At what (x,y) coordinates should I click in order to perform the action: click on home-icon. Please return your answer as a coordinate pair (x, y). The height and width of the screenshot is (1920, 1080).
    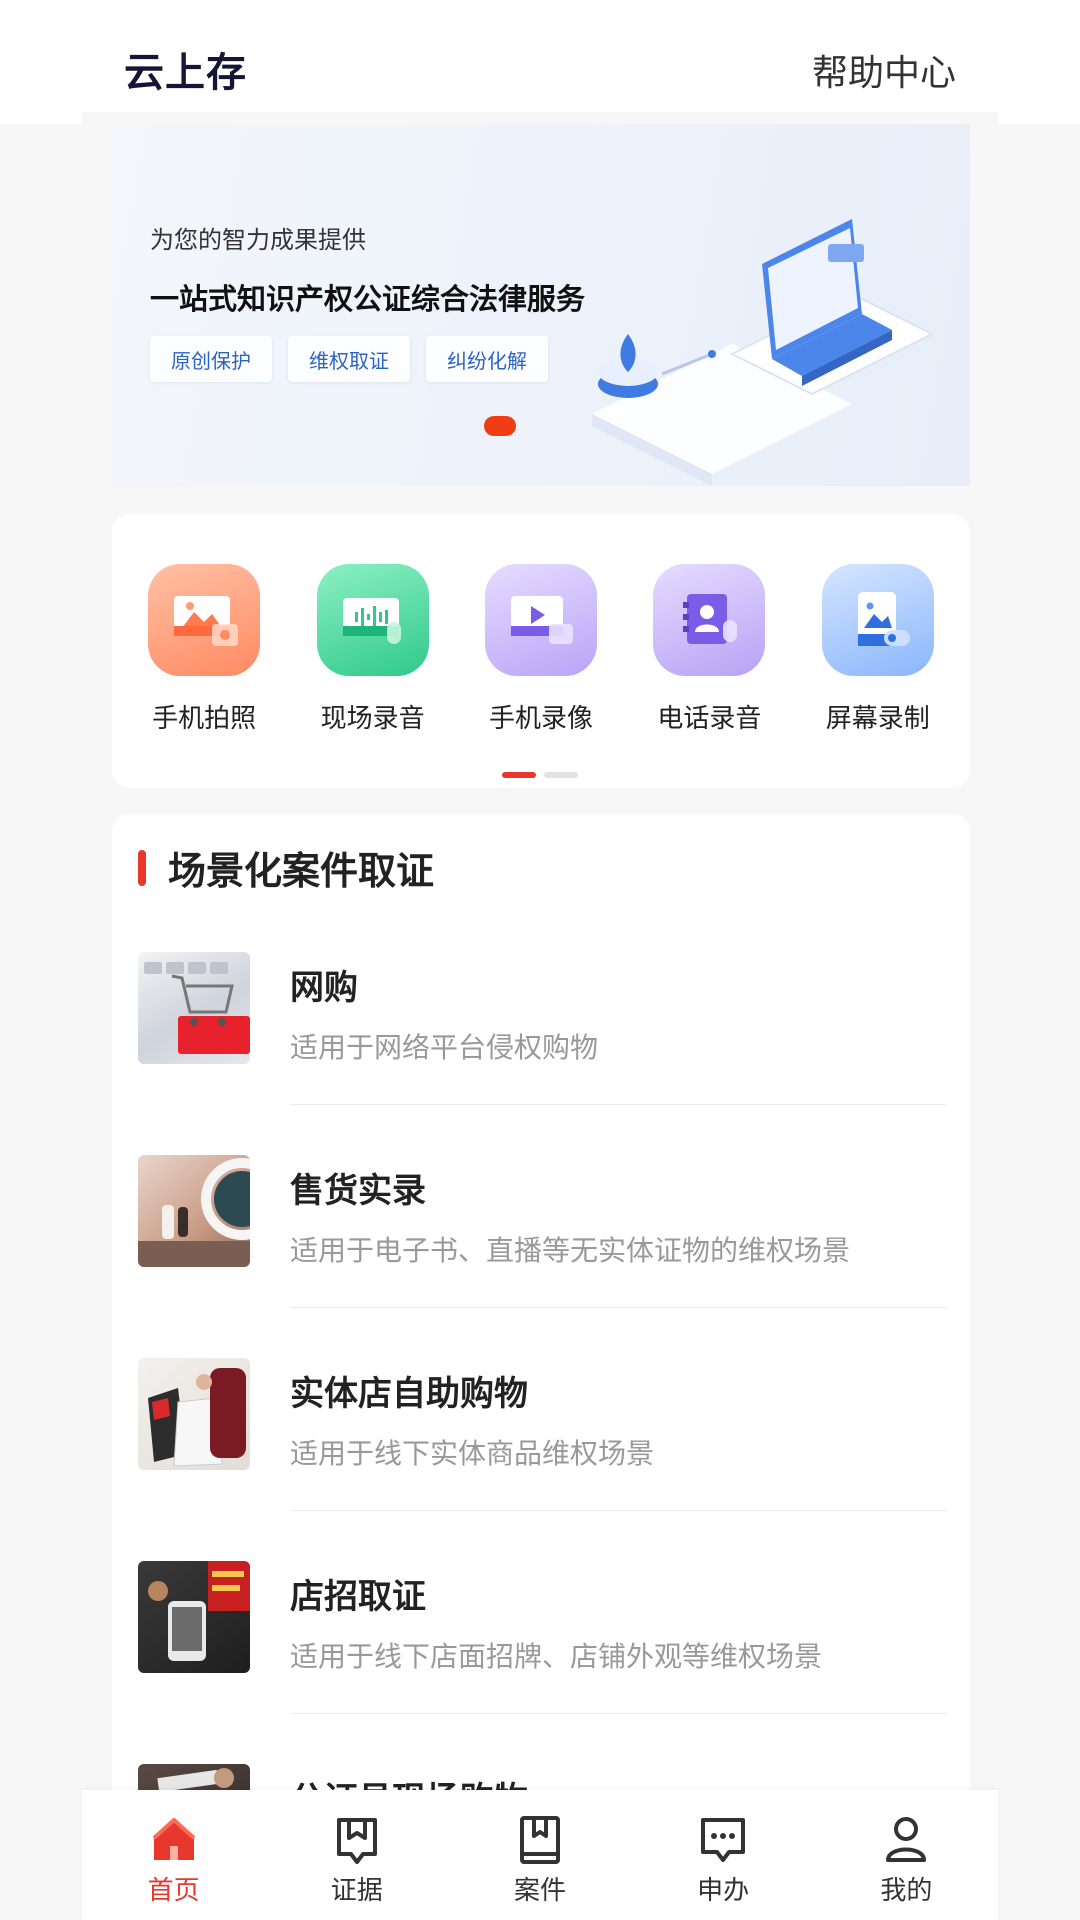
    Looking at the image, I should click on (173, 1839).